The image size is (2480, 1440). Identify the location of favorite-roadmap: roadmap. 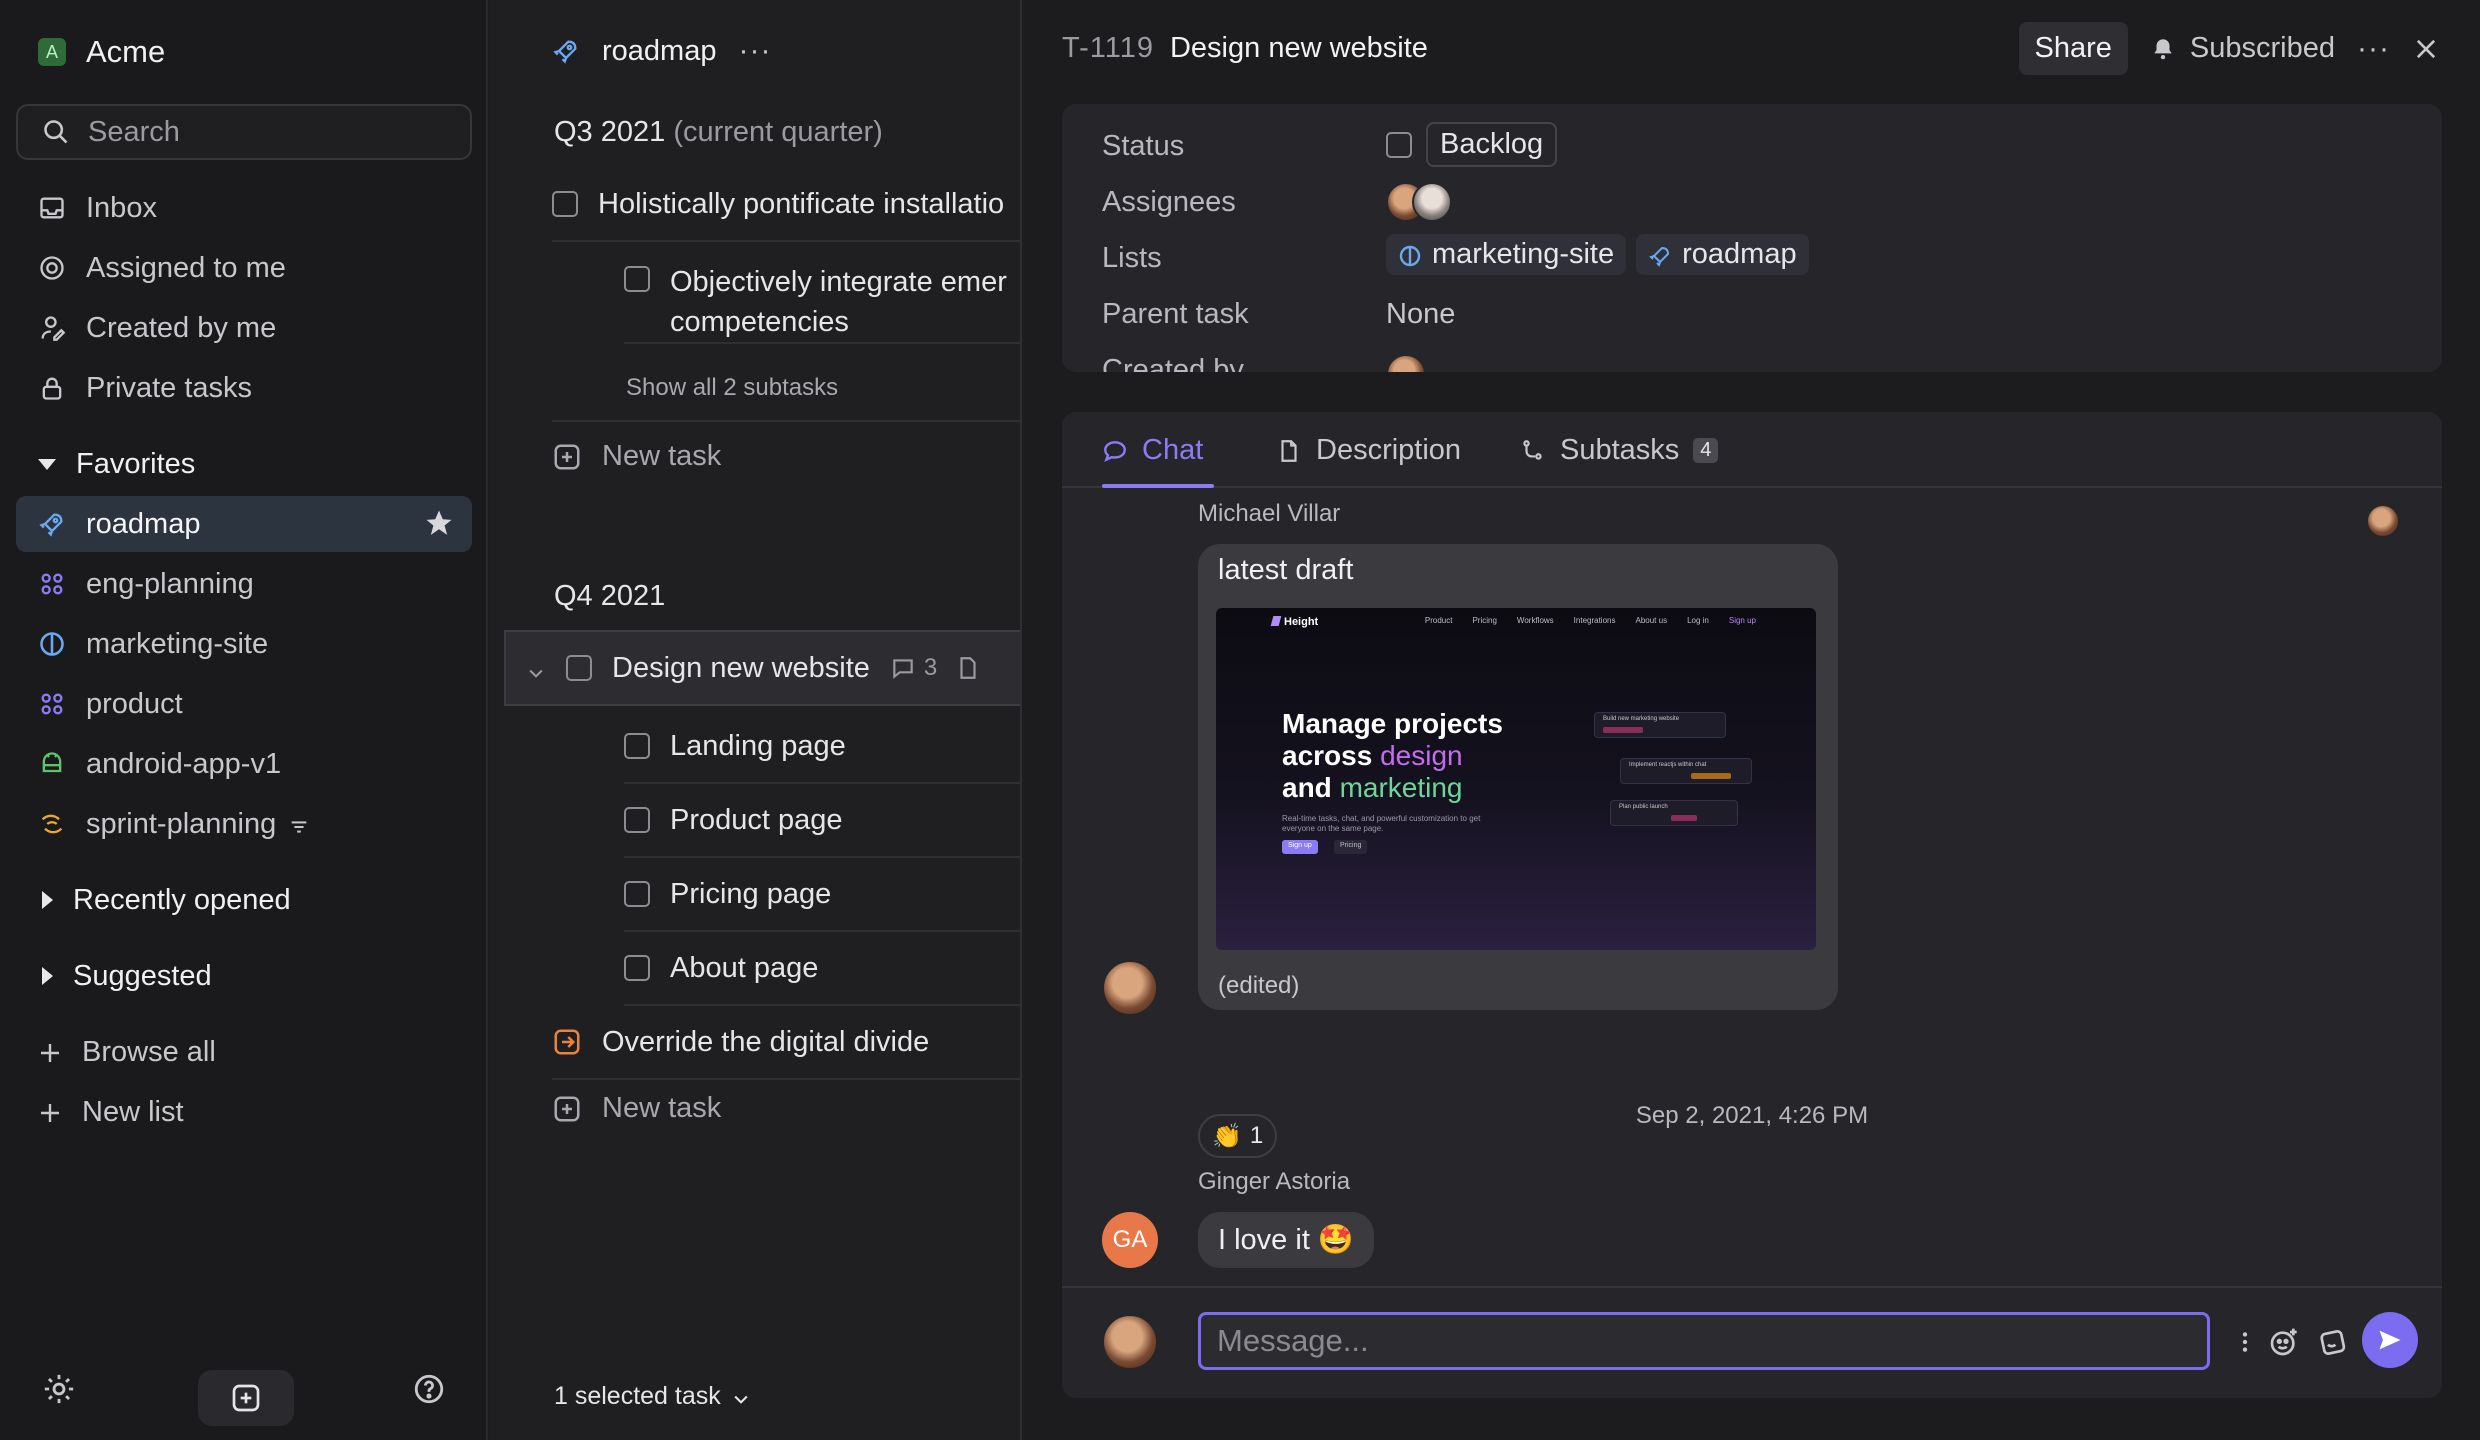
(244, 524).